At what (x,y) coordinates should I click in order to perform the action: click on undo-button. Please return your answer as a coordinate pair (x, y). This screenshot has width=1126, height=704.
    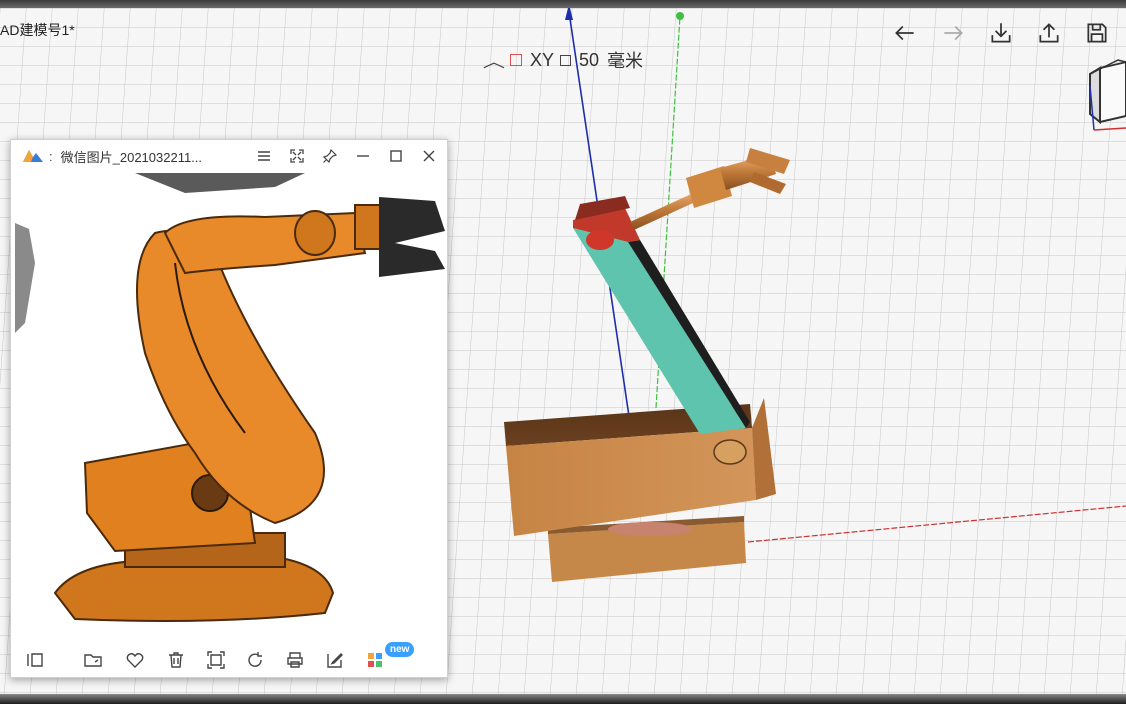
    Looking at the image, I should click on (905, 33).